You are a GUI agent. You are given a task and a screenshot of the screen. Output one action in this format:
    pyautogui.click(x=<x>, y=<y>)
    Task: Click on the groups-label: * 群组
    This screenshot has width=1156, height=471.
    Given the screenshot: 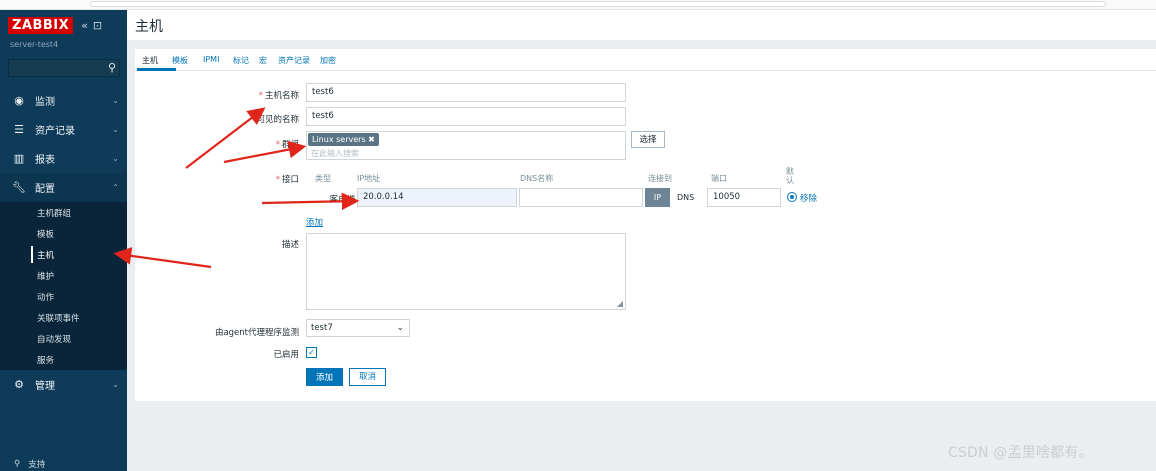 What is the action you would take?
    pyautogui.click(x=287, y=145)
    